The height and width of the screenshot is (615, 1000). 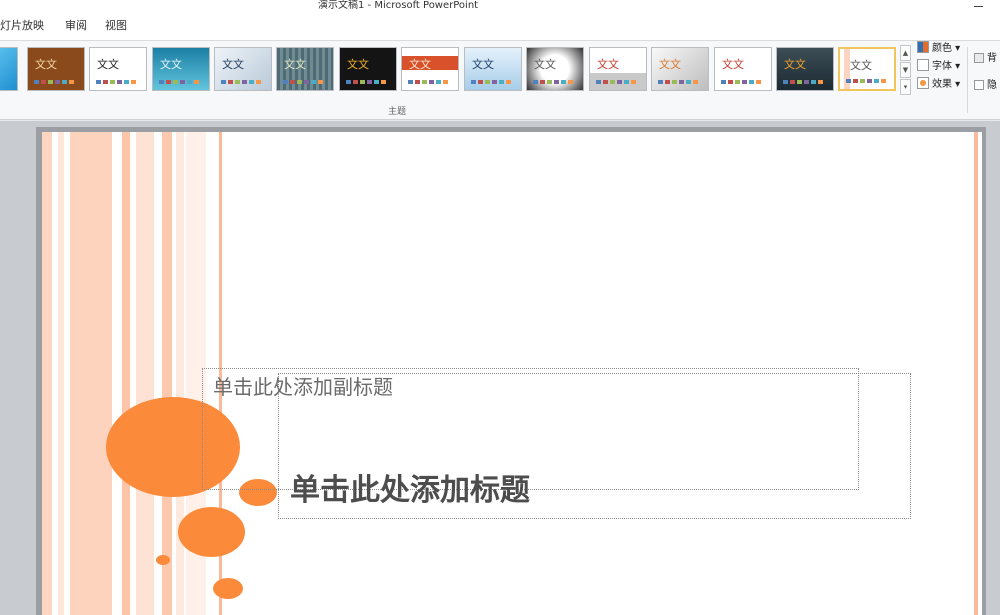 What do you see at coordinates (500, 7) in the screenshot?
I see `title-bar: 演示文稿1 - Microsoft PowerPoint` at bounding box center [500, 7].